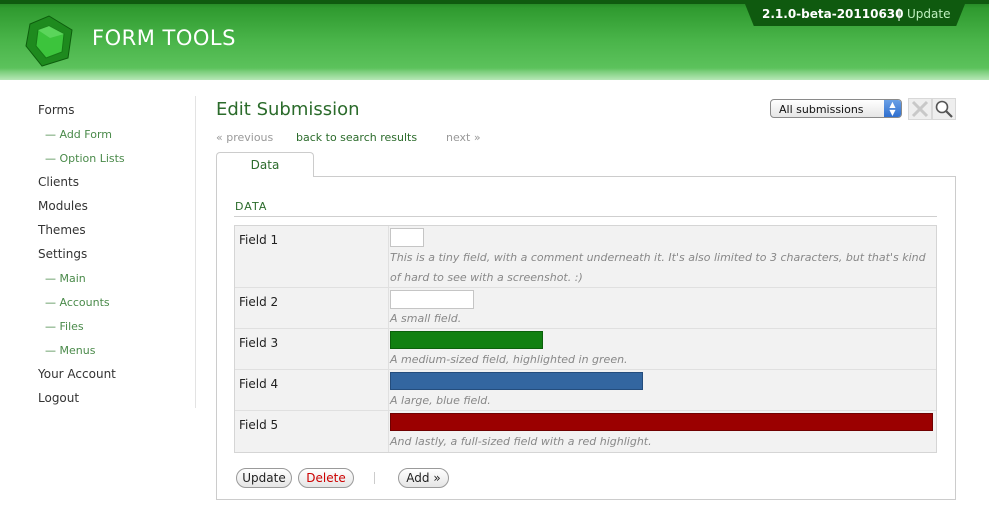  I want to click on add-button: Add », so click(423, 478).